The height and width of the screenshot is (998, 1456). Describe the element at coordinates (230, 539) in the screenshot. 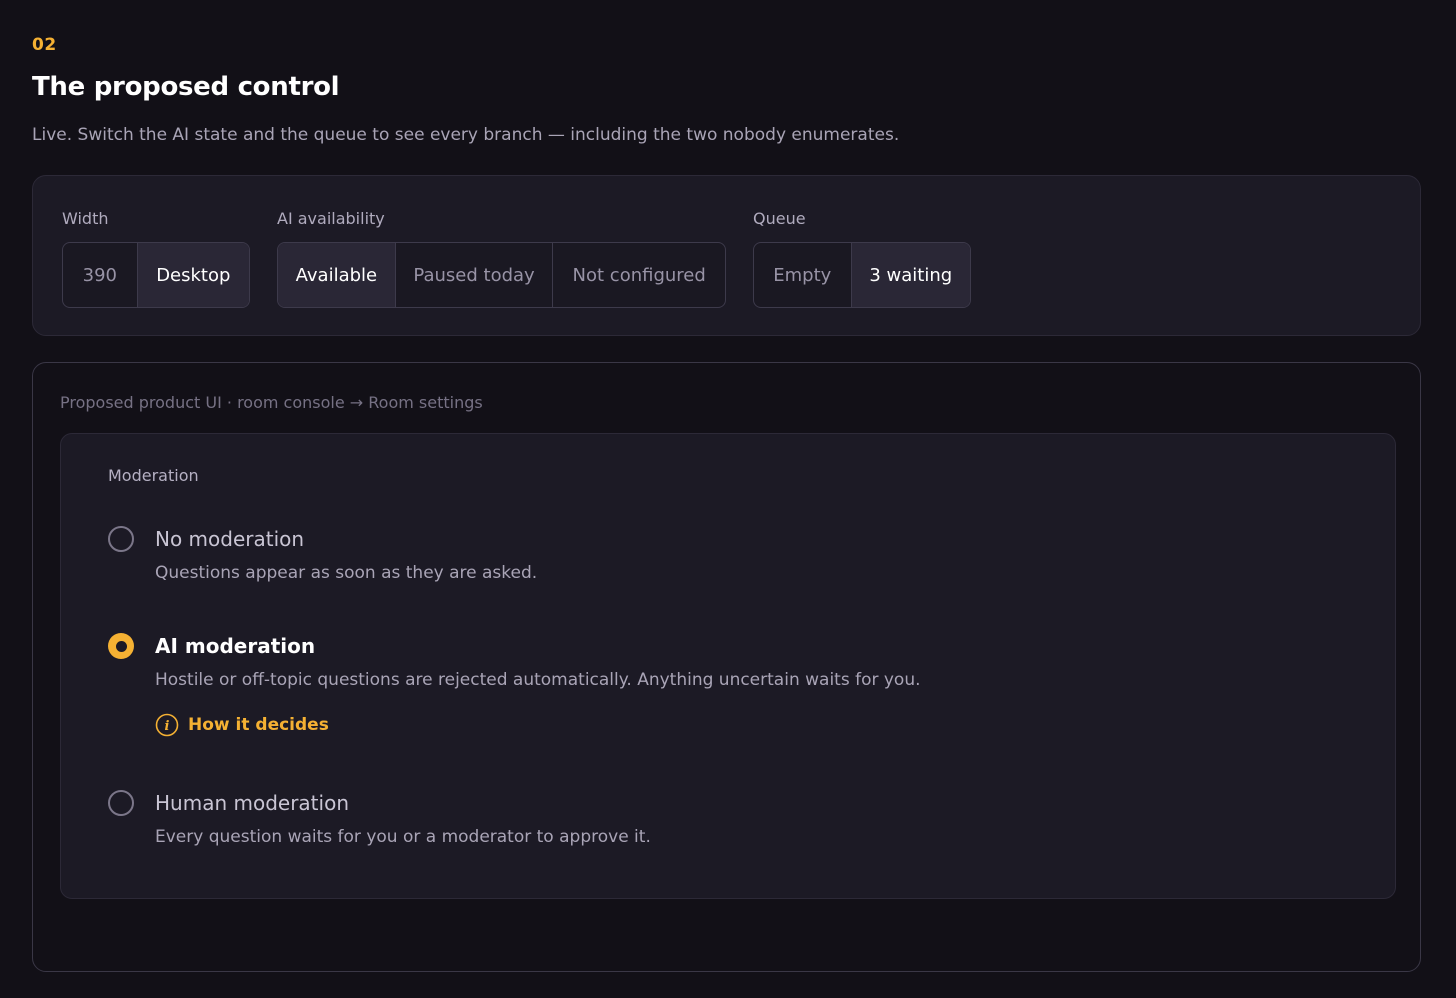

I see `option-title: No moderation` at that location.